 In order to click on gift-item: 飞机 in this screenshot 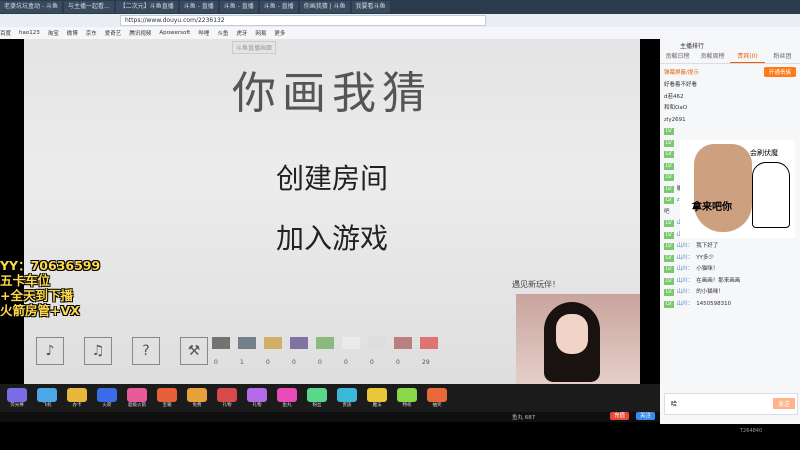, I will do `click(47, 398)`.